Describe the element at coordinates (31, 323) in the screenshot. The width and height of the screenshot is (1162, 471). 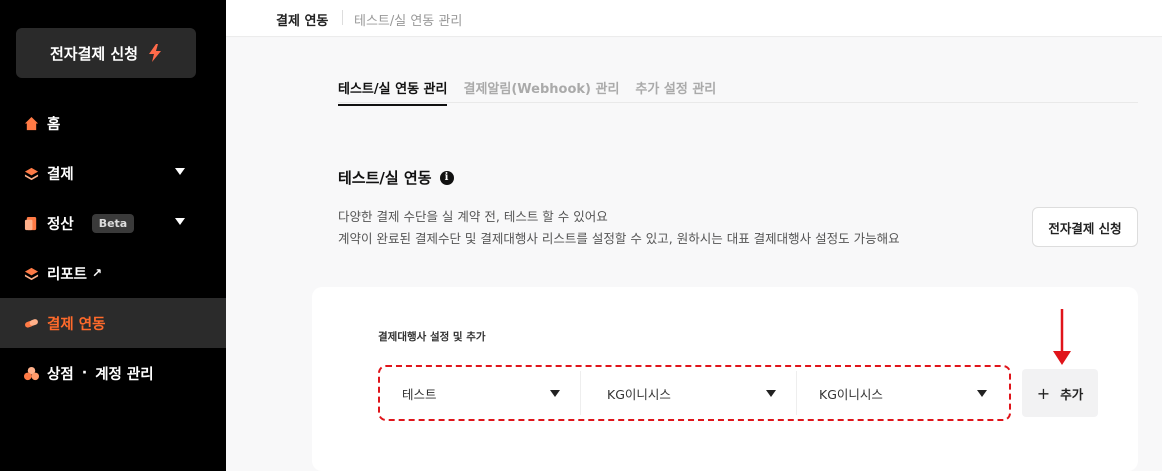
I see `link-icon` at that location.